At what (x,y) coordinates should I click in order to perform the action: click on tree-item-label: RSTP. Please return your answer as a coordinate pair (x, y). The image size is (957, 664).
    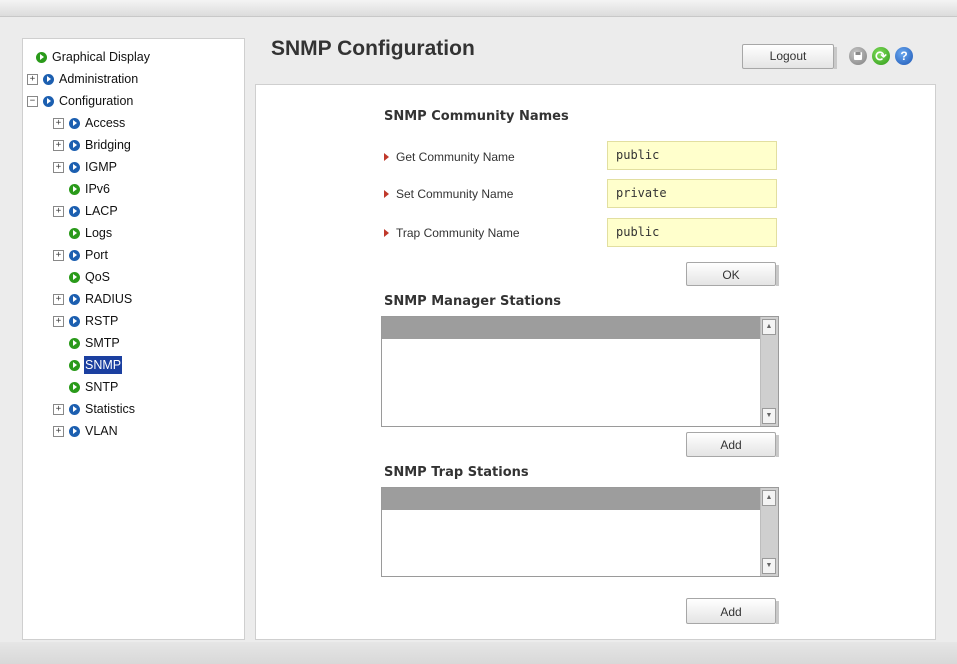
    Looking at the image, I should click on (102, 321).